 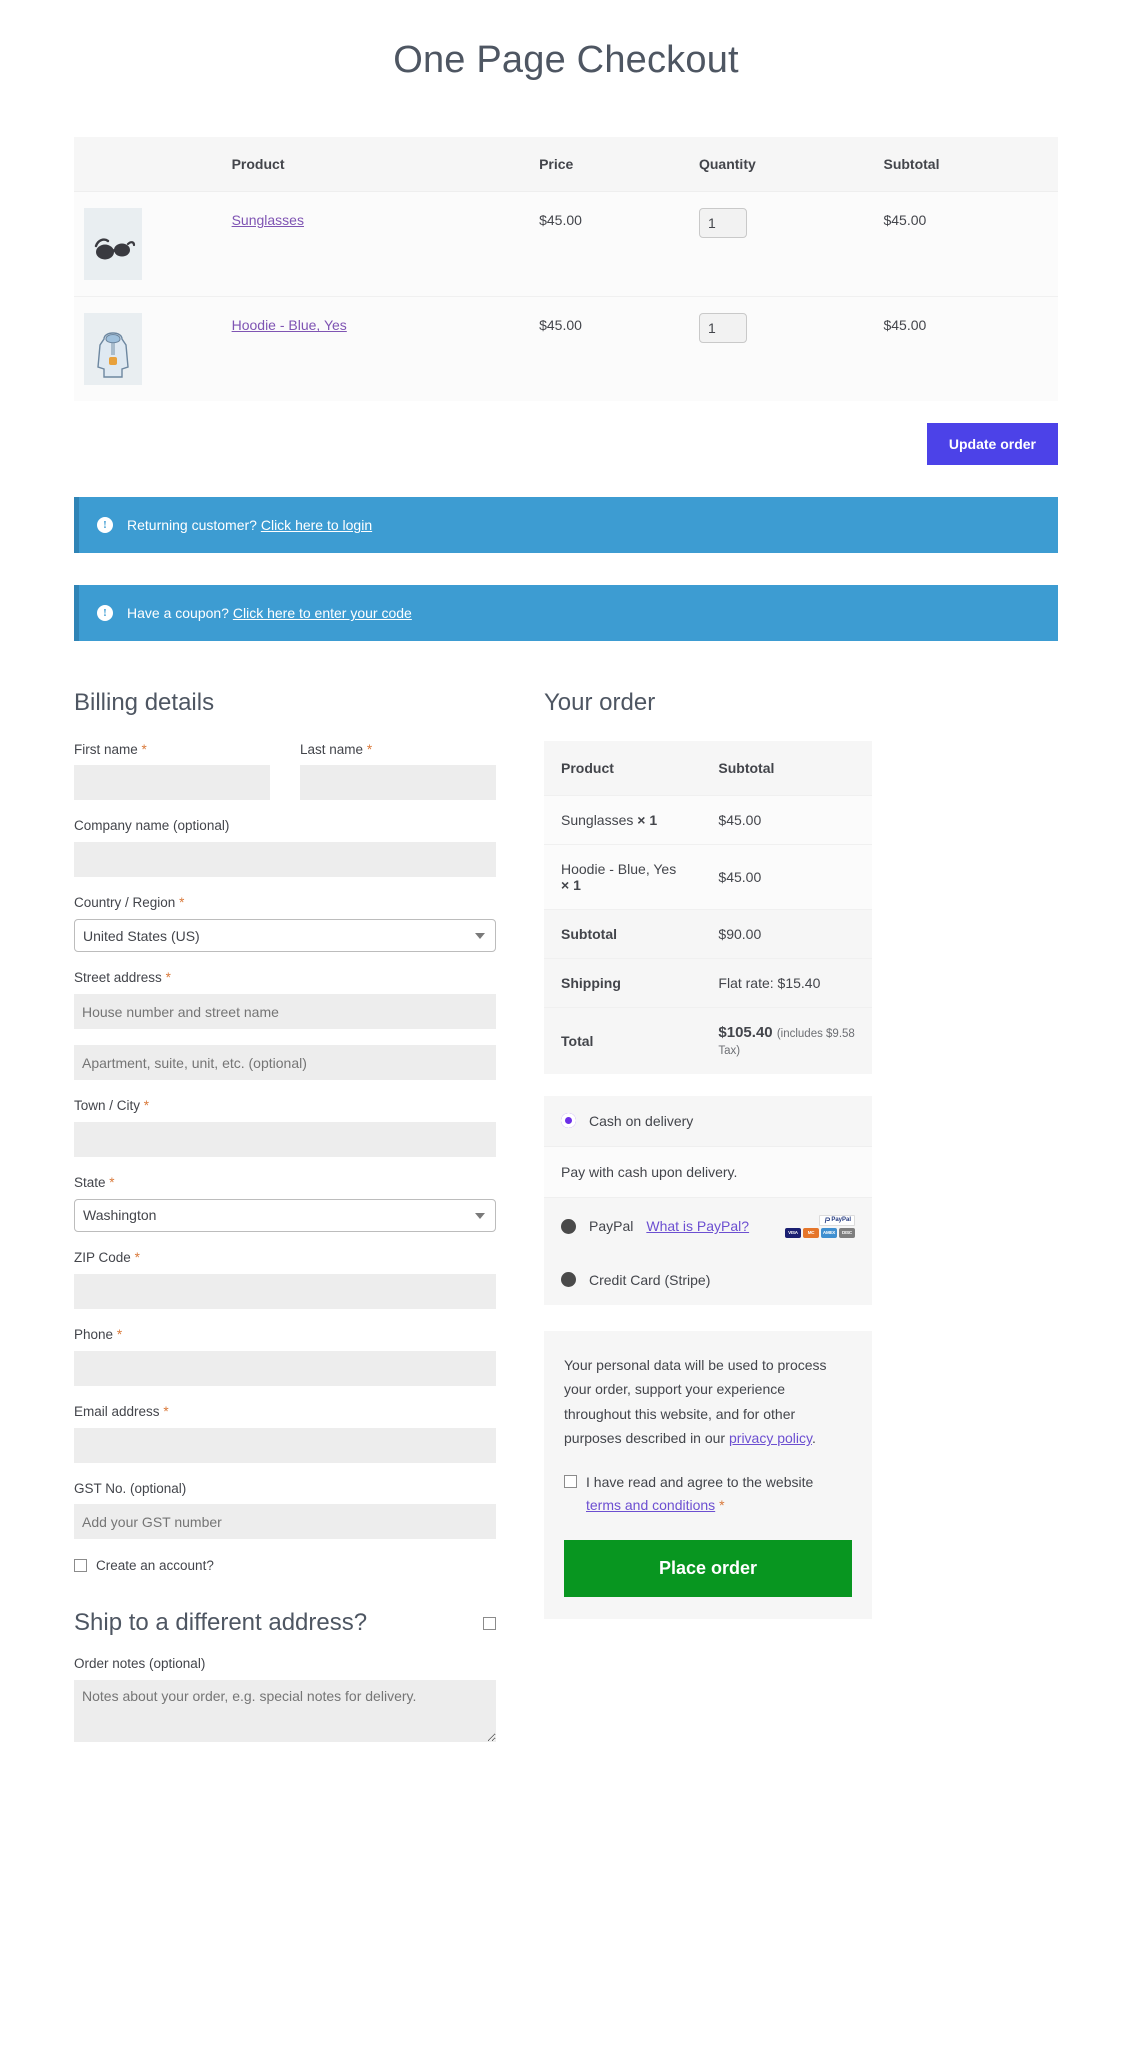 I want to click on product-link-hoodie: Hoodie - Blue, Yes, so click(x=289, y=325).